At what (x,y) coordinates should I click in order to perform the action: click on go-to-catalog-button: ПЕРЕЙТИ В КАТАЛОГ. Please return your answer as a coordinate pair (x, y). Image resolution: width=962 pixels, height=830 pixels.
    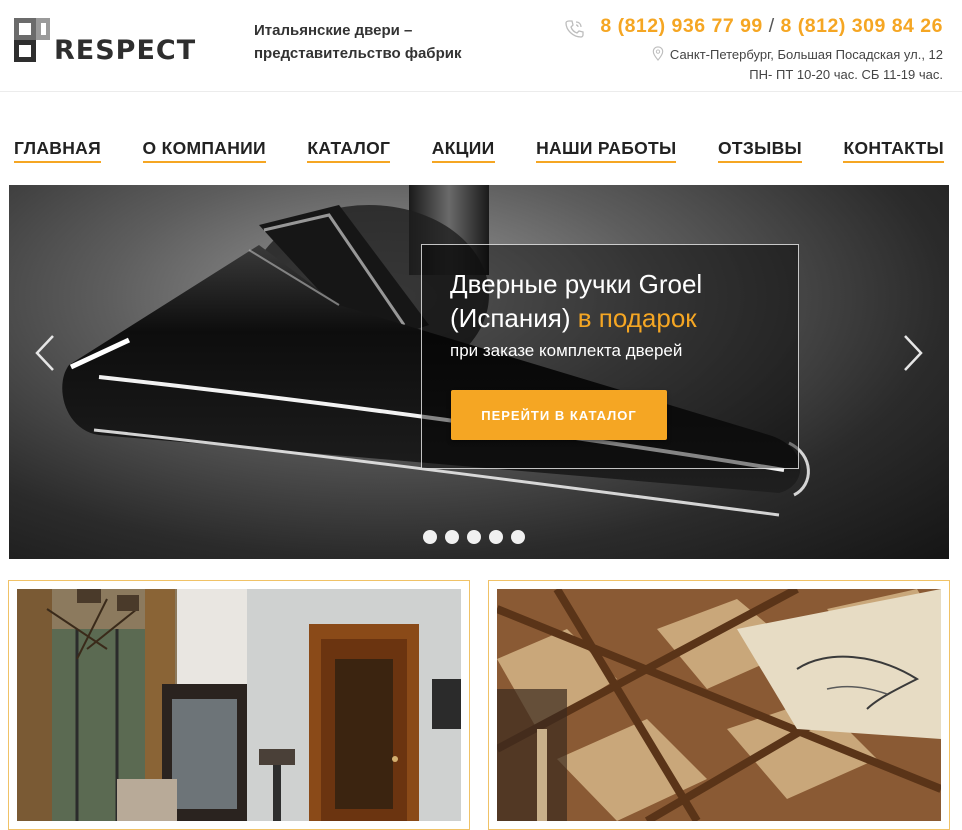
    Looking at the image, I should click on (559, 415).